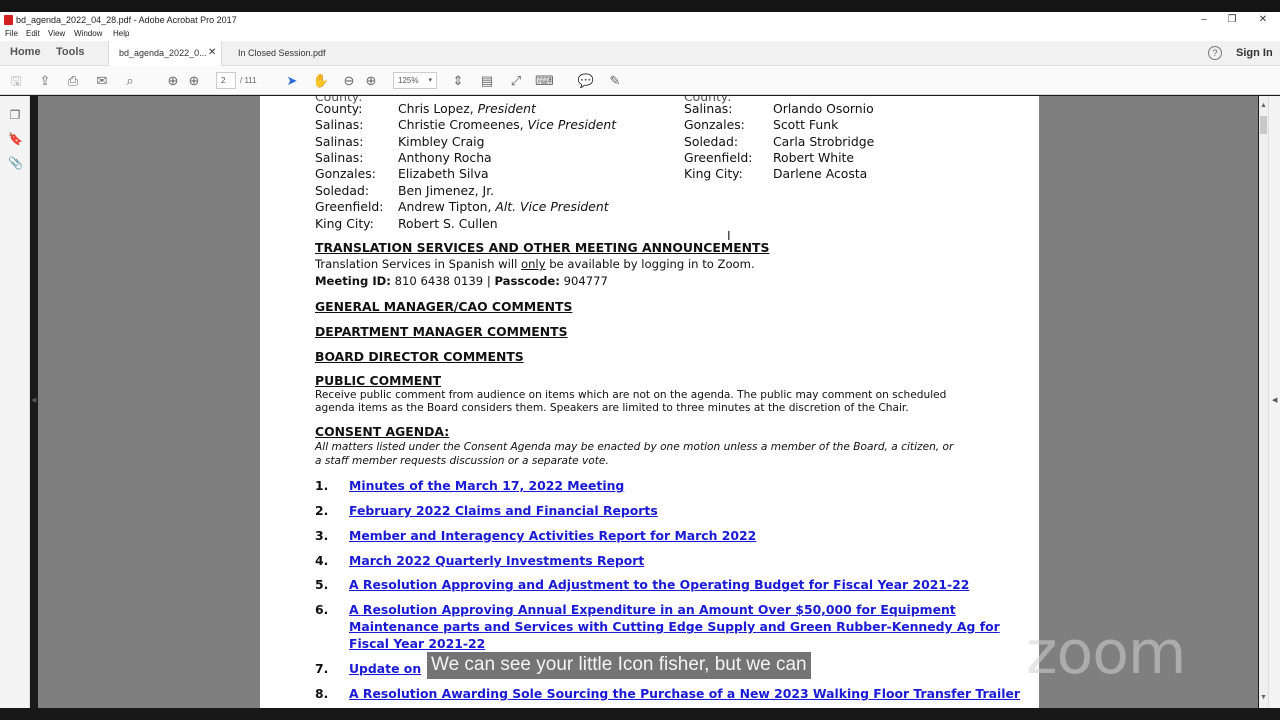 The height and width of the screenshot is (720, 1280). What do you see at coordinates (15, 164) in the screenshot?
I see `attachment-icon: 📎` at bounding box center [15, 164].